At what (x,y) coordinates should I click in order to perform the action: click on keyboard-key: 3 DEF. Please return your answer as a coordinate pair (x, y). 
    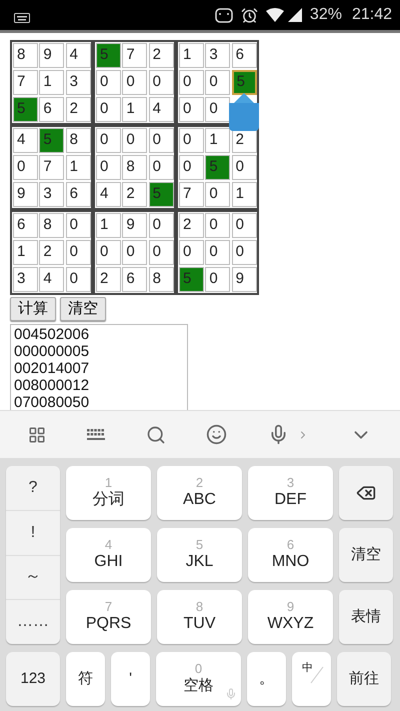
    Looking at the image, I should click on (290, 493).